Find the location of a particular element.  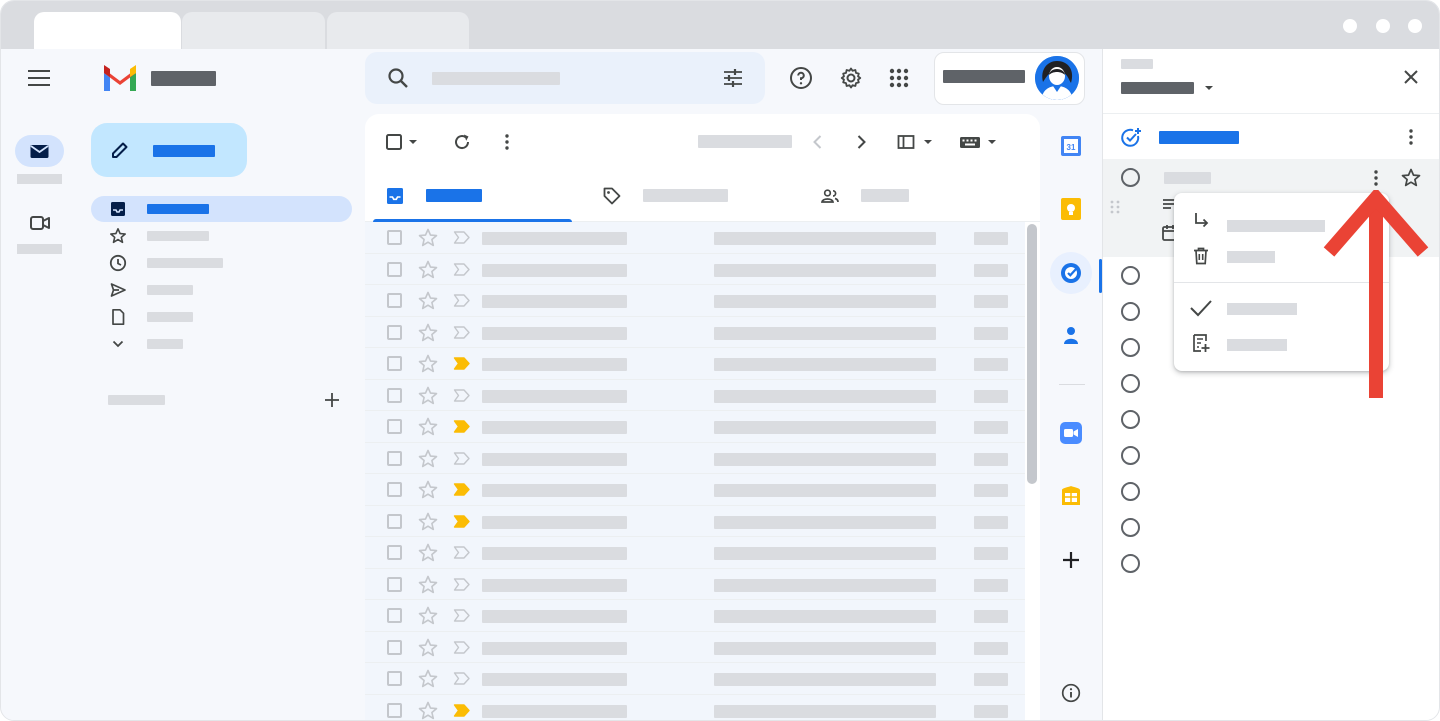

refresh-icon is located at coordinates (462, 142).